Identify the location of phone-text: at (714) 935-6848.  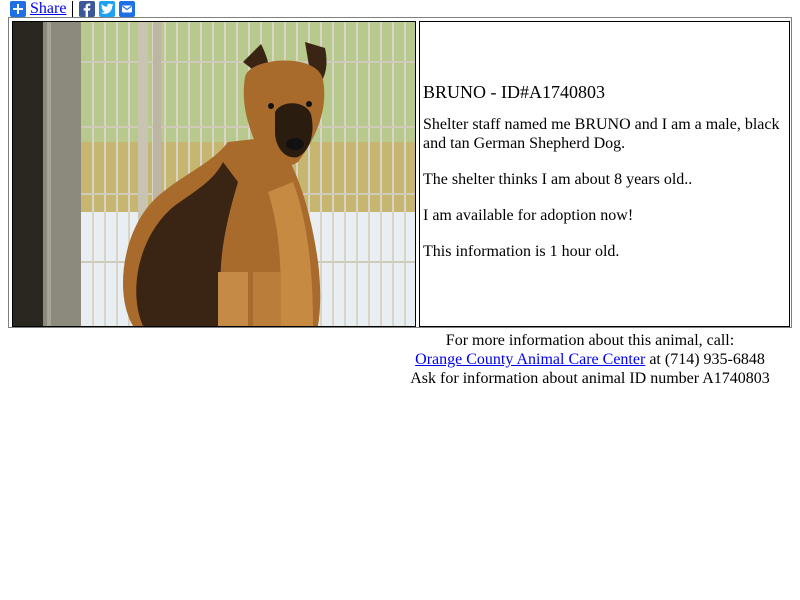
(705, 359).